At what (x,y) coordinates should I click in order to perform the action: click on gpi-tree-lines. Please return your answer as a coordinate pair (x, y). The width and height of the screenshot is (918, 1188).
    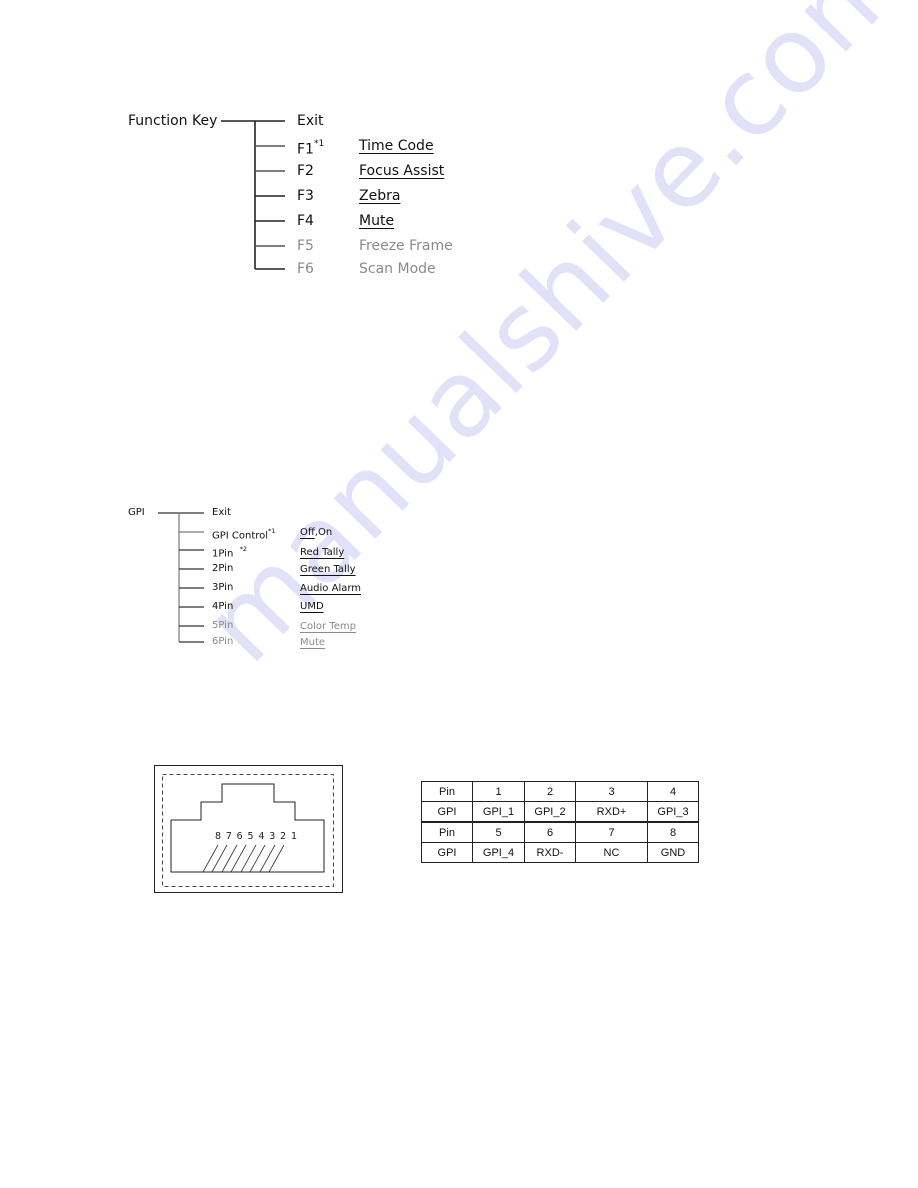
    Looking at the image, I should click on (181, 577).